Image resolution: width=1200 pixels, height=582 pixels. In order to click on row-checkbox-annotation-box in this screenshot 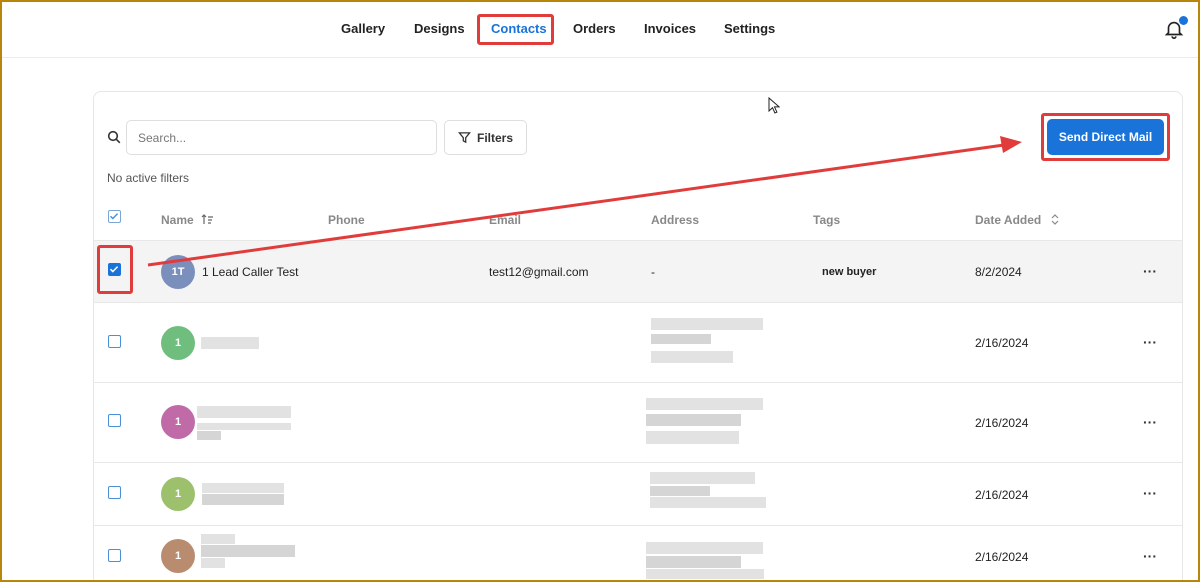, I will do `click(115, 269)`.